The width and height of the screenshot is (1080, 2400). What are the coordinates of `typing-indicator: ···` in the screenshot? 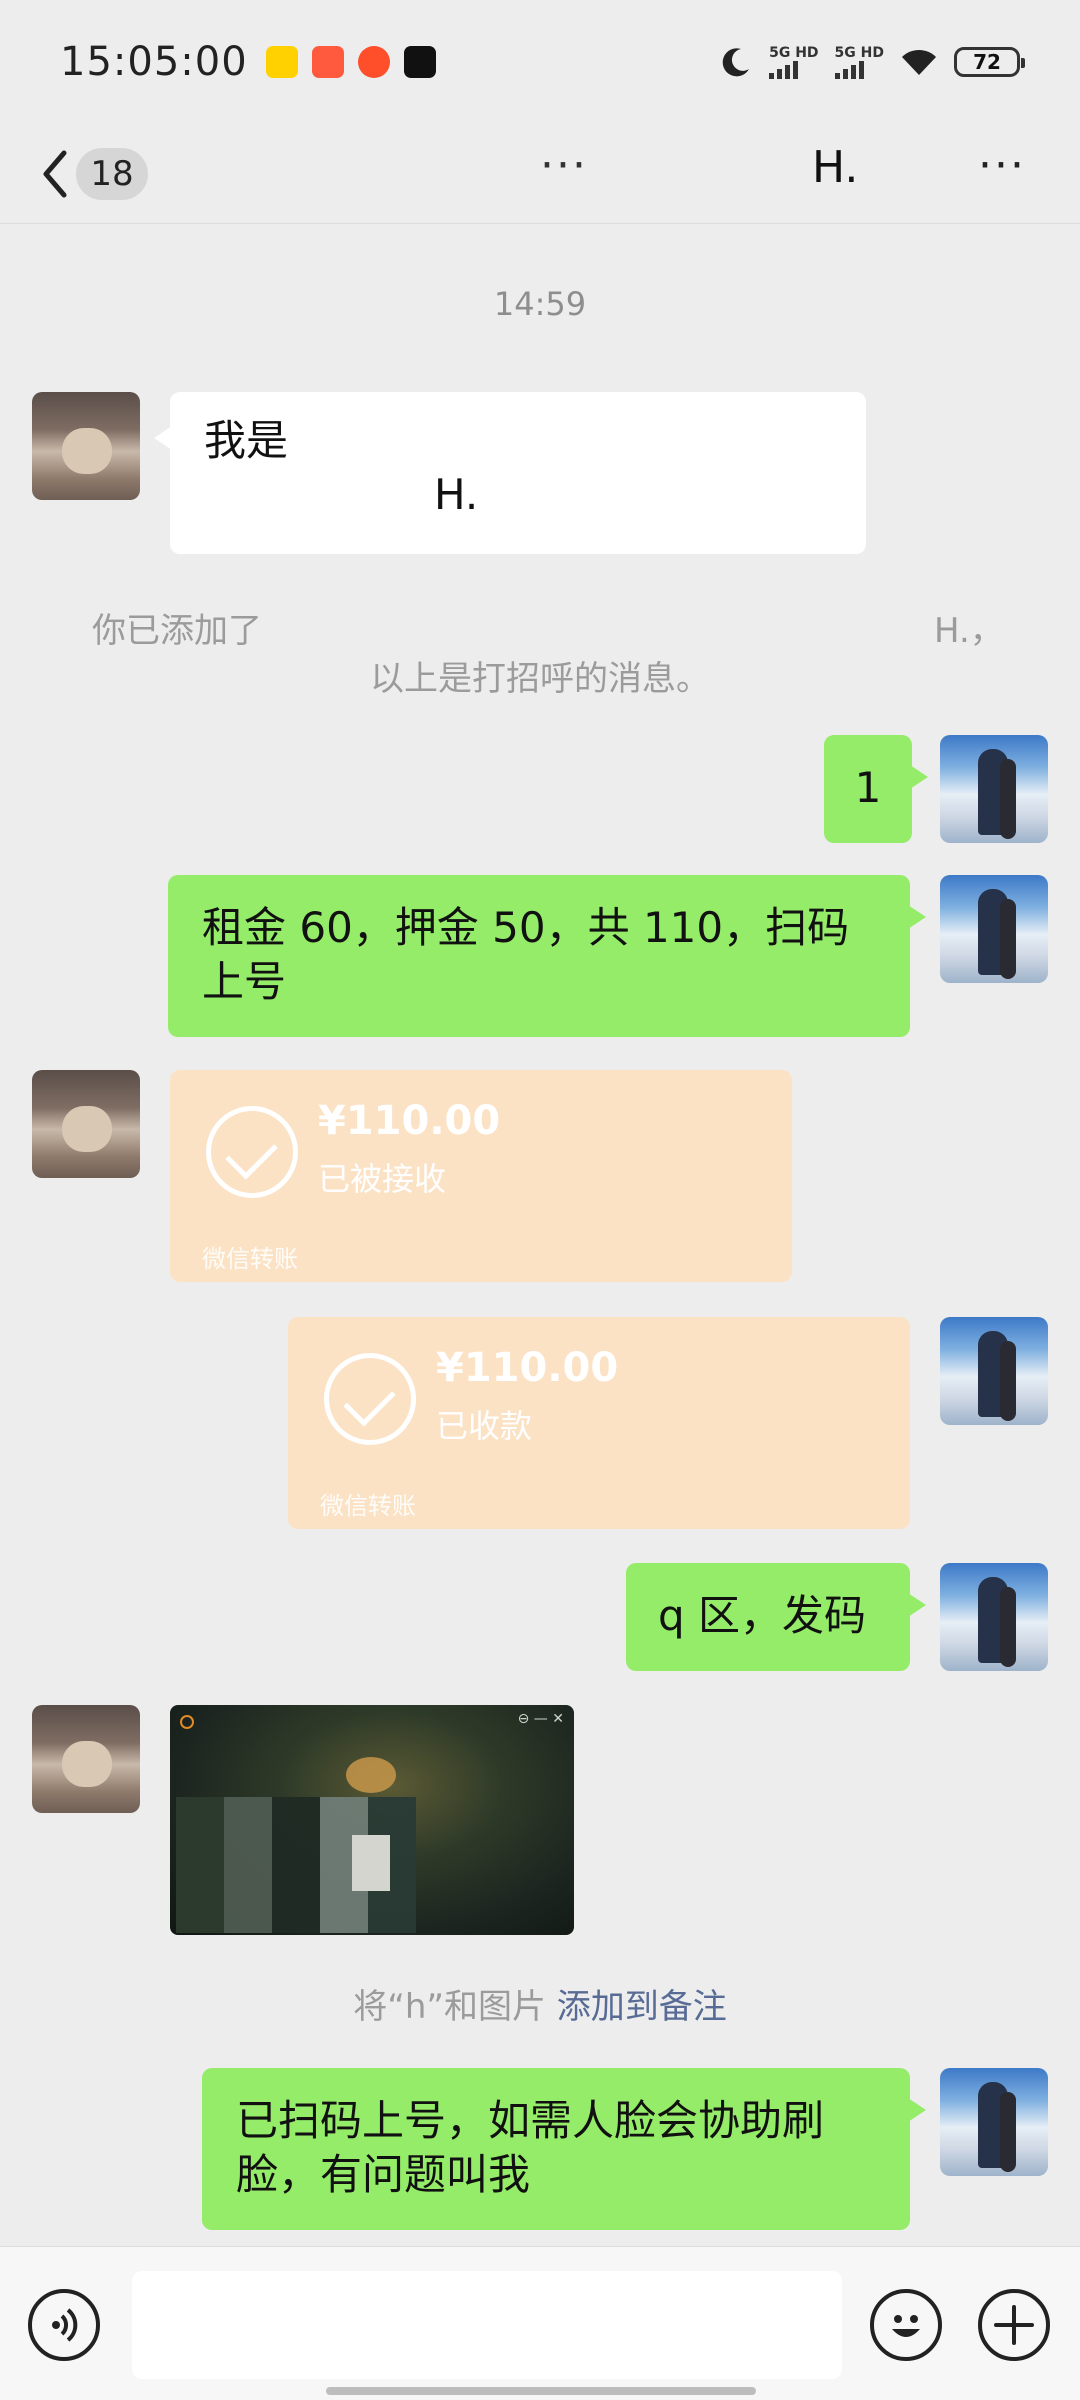 It's located at (564, 165).